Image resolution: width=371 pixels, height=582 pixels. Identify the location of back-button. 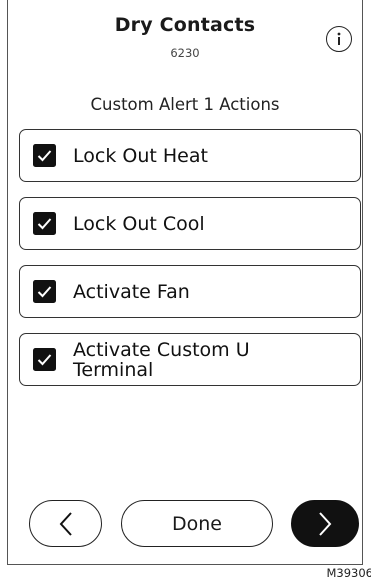
(65, 523).